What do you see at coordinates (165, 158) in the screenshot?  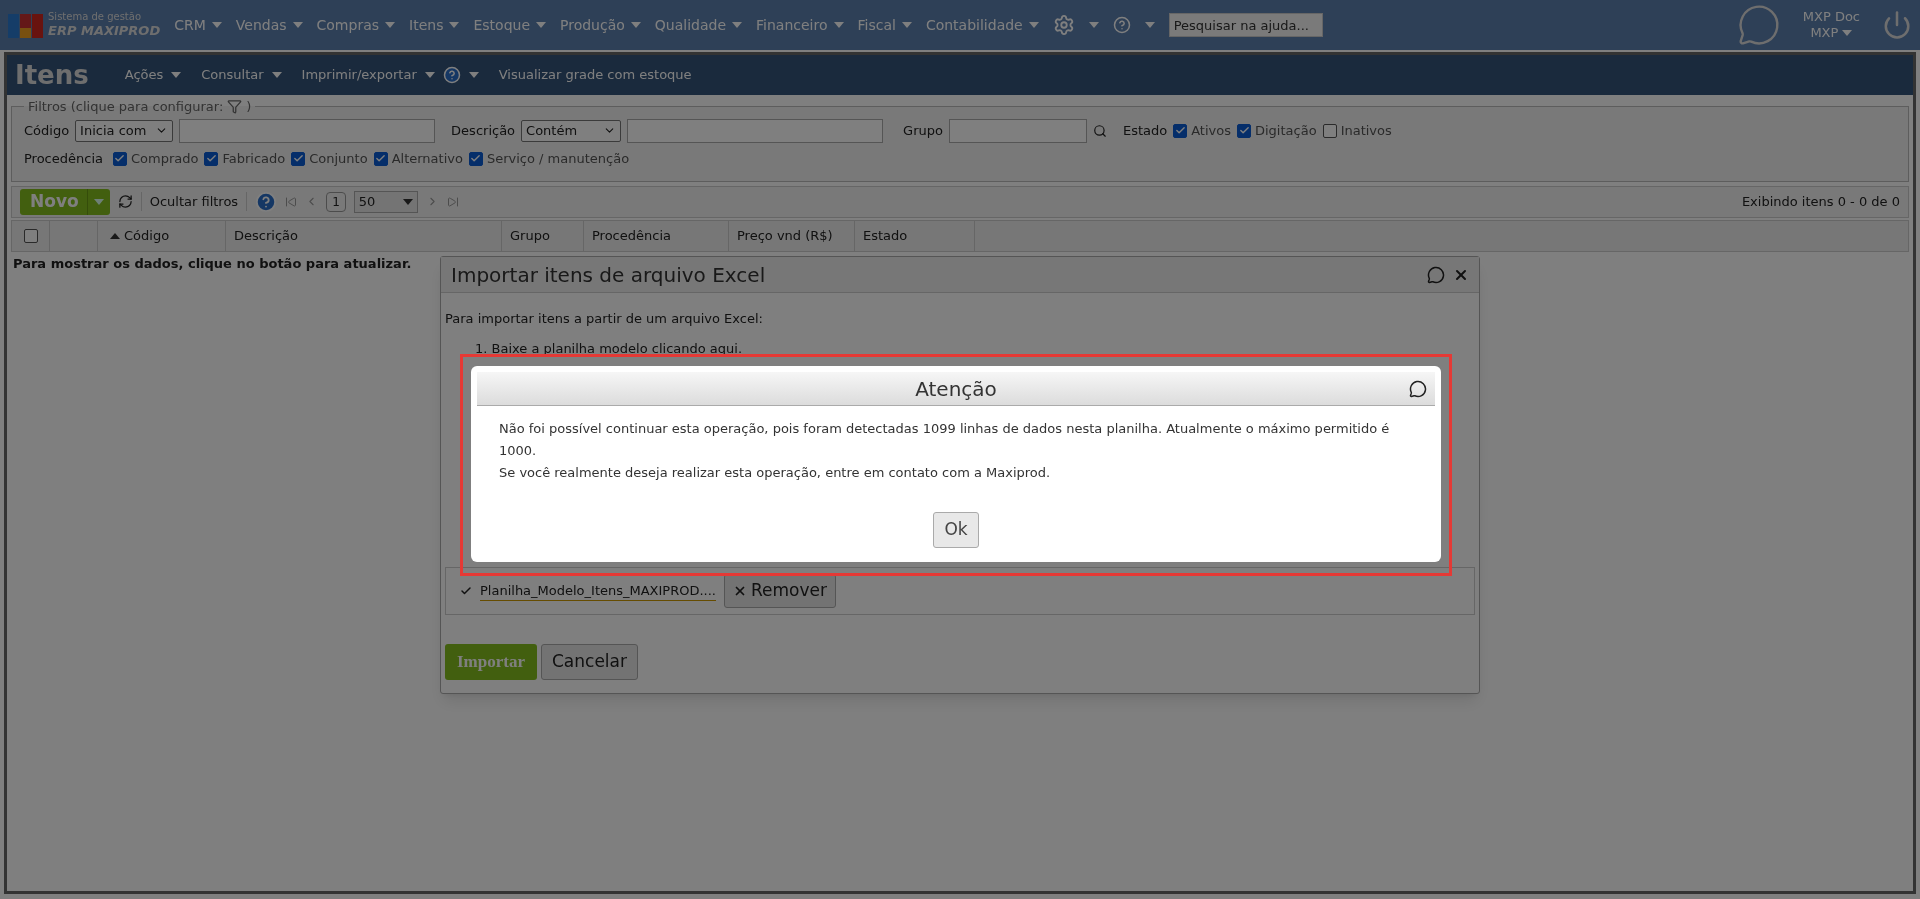 I see `checkbox-label: Comprado` at bounding box center [165, 158].